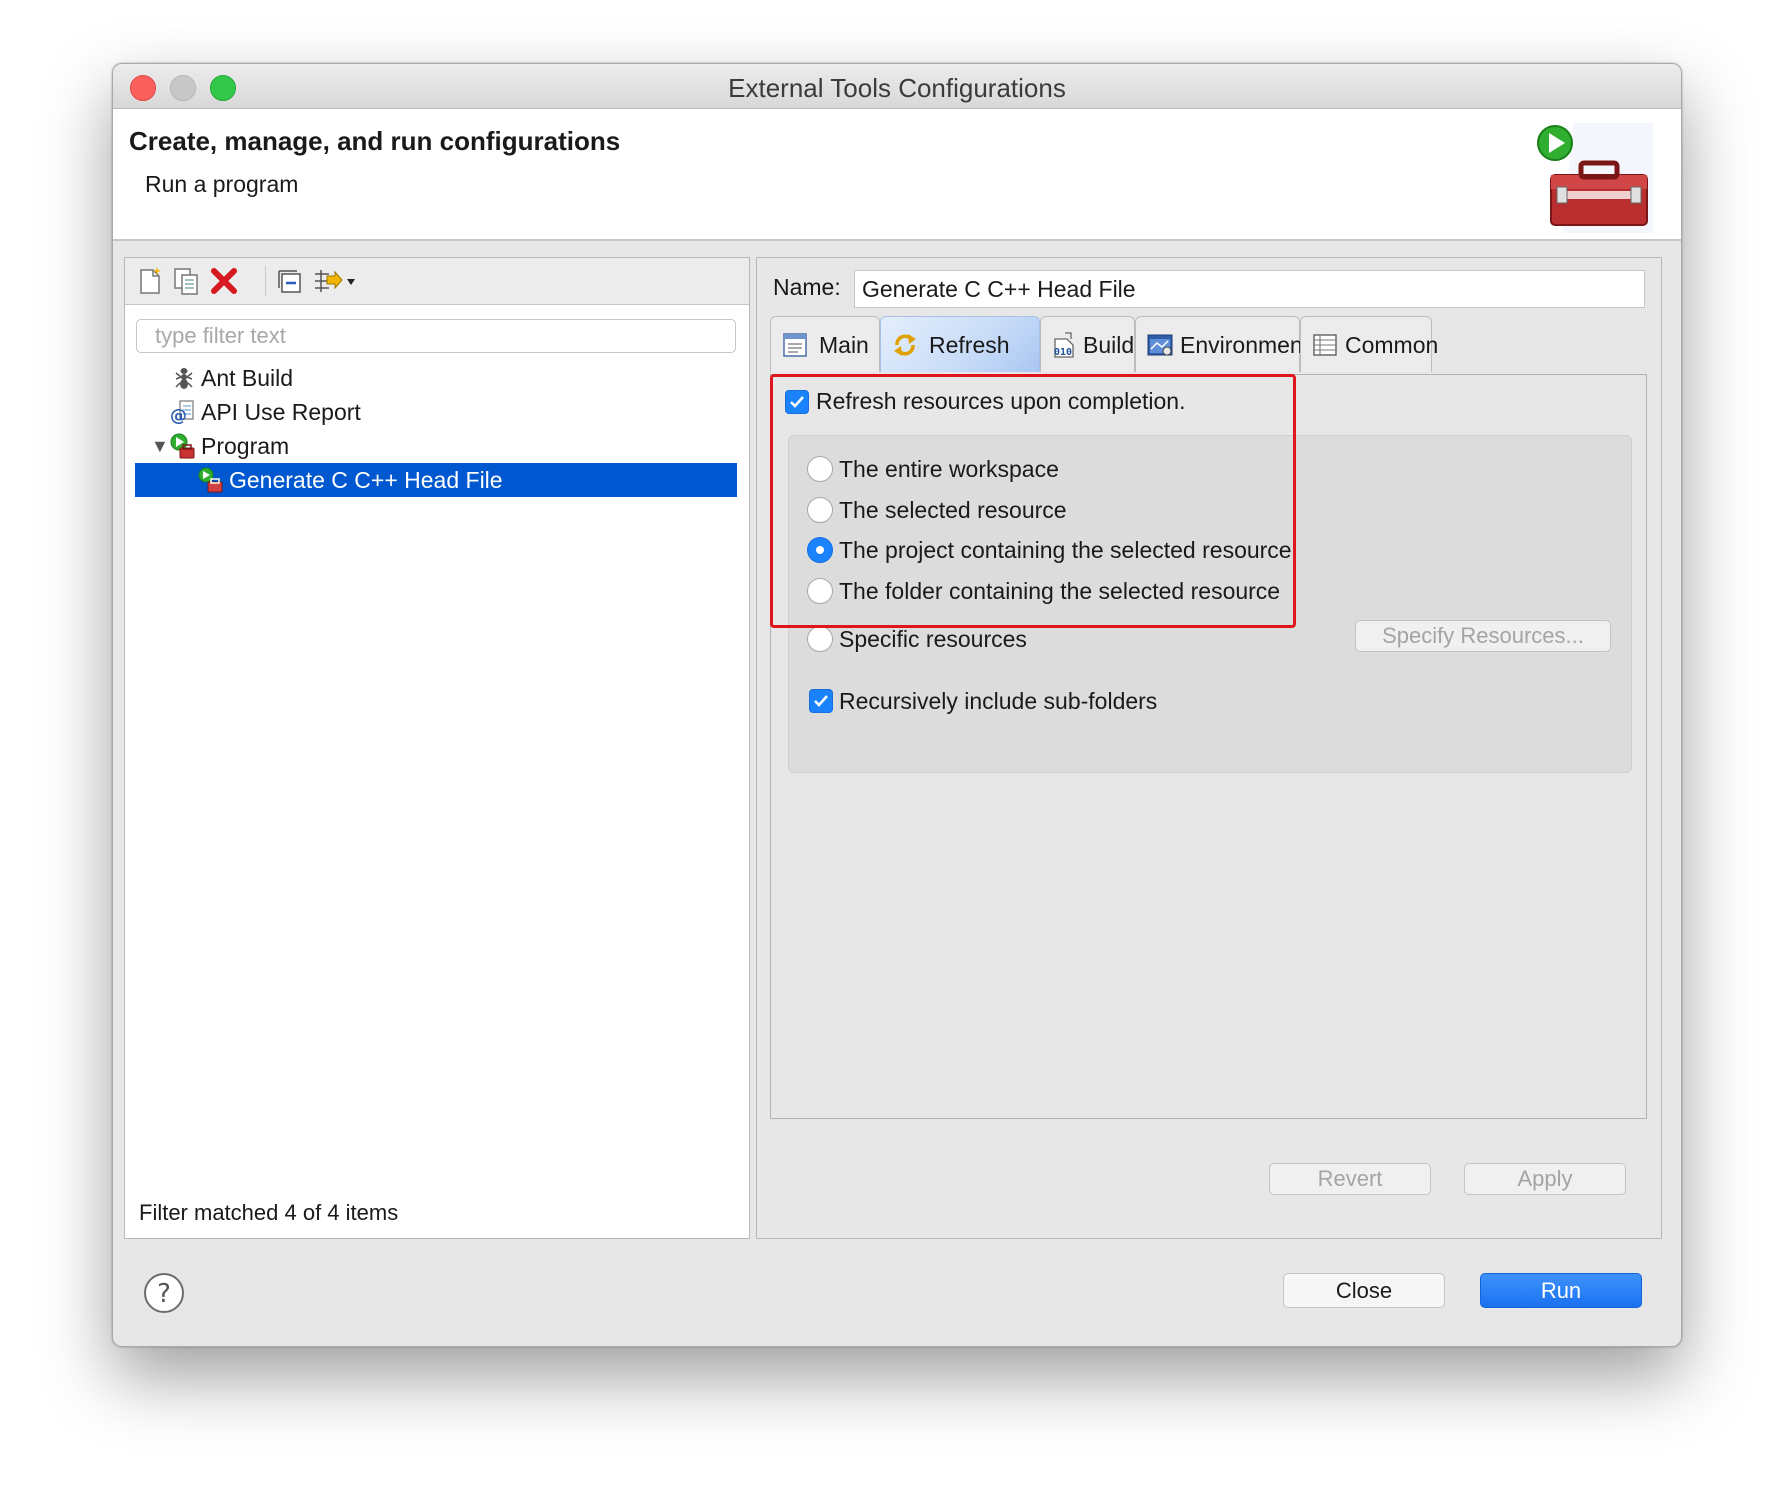  I want to click on refresh-on-completion-checkbox, so click(797, 402).